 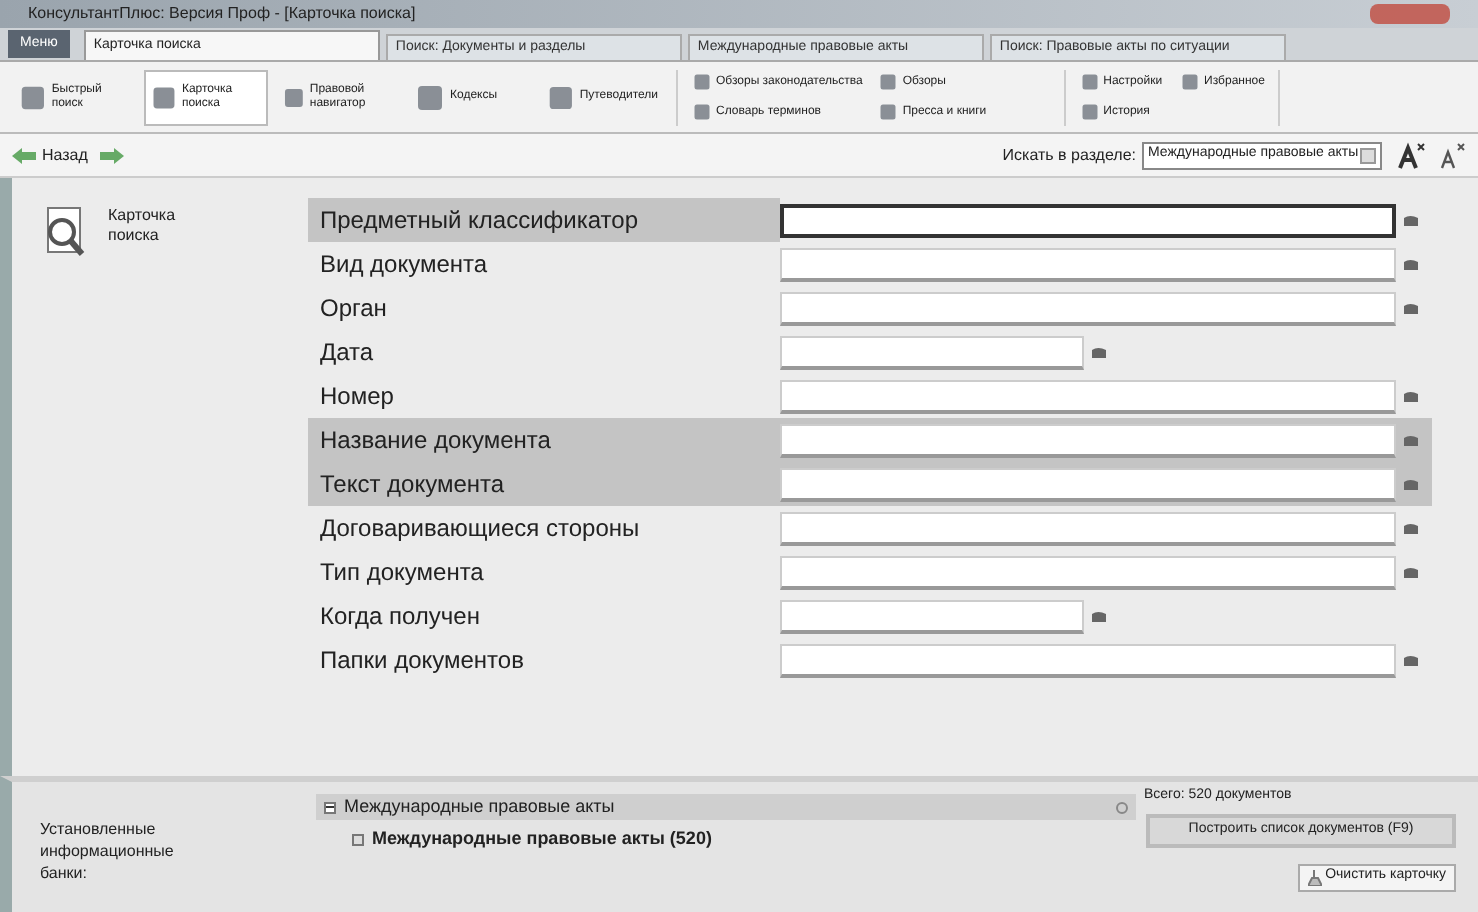 I want to click on bank-item: Международные правовые акты (520), so click(x=542, y=839).